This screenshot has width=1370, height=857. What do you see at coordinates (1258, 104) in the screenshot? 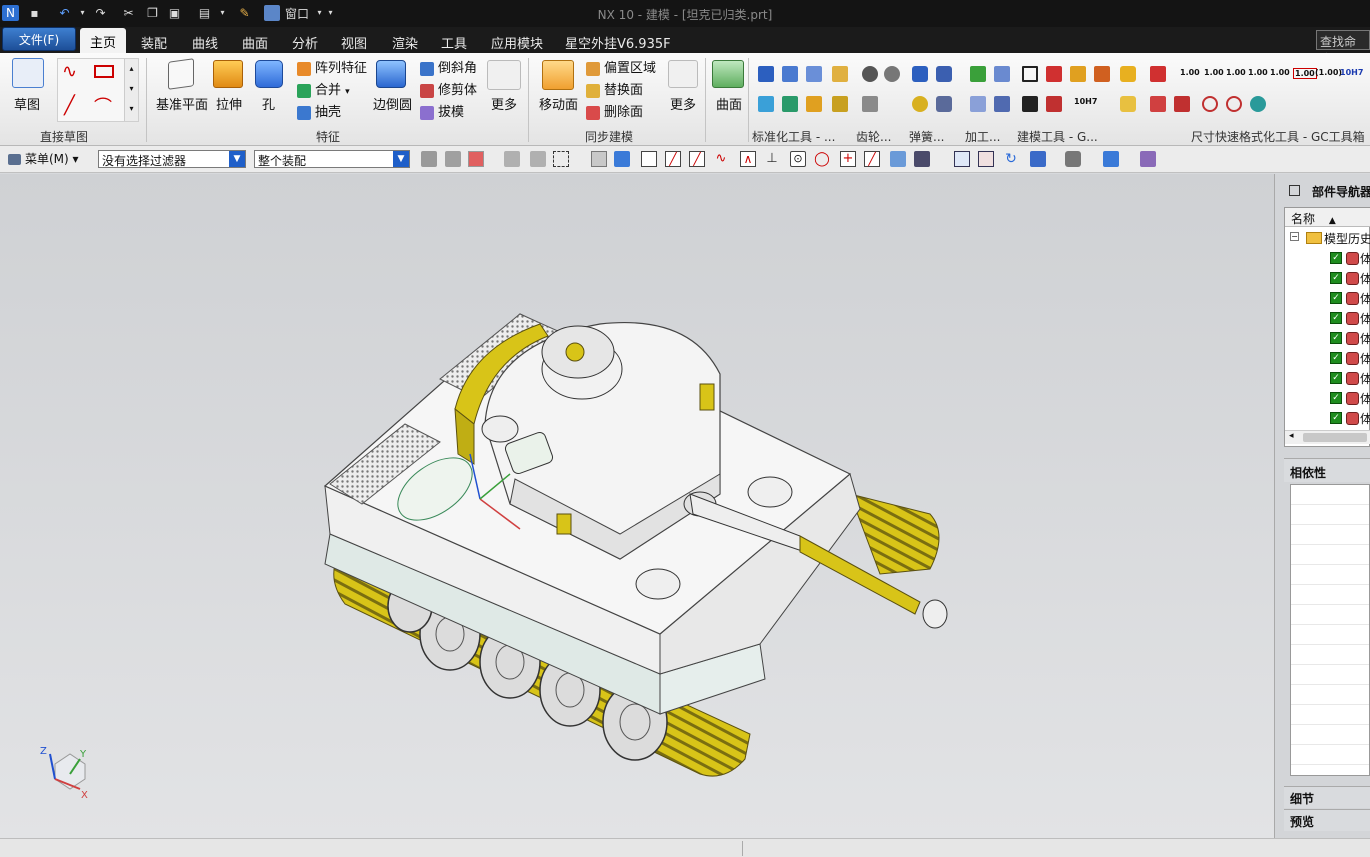
I see `reset-icon` at bounding box center [1258, 104].